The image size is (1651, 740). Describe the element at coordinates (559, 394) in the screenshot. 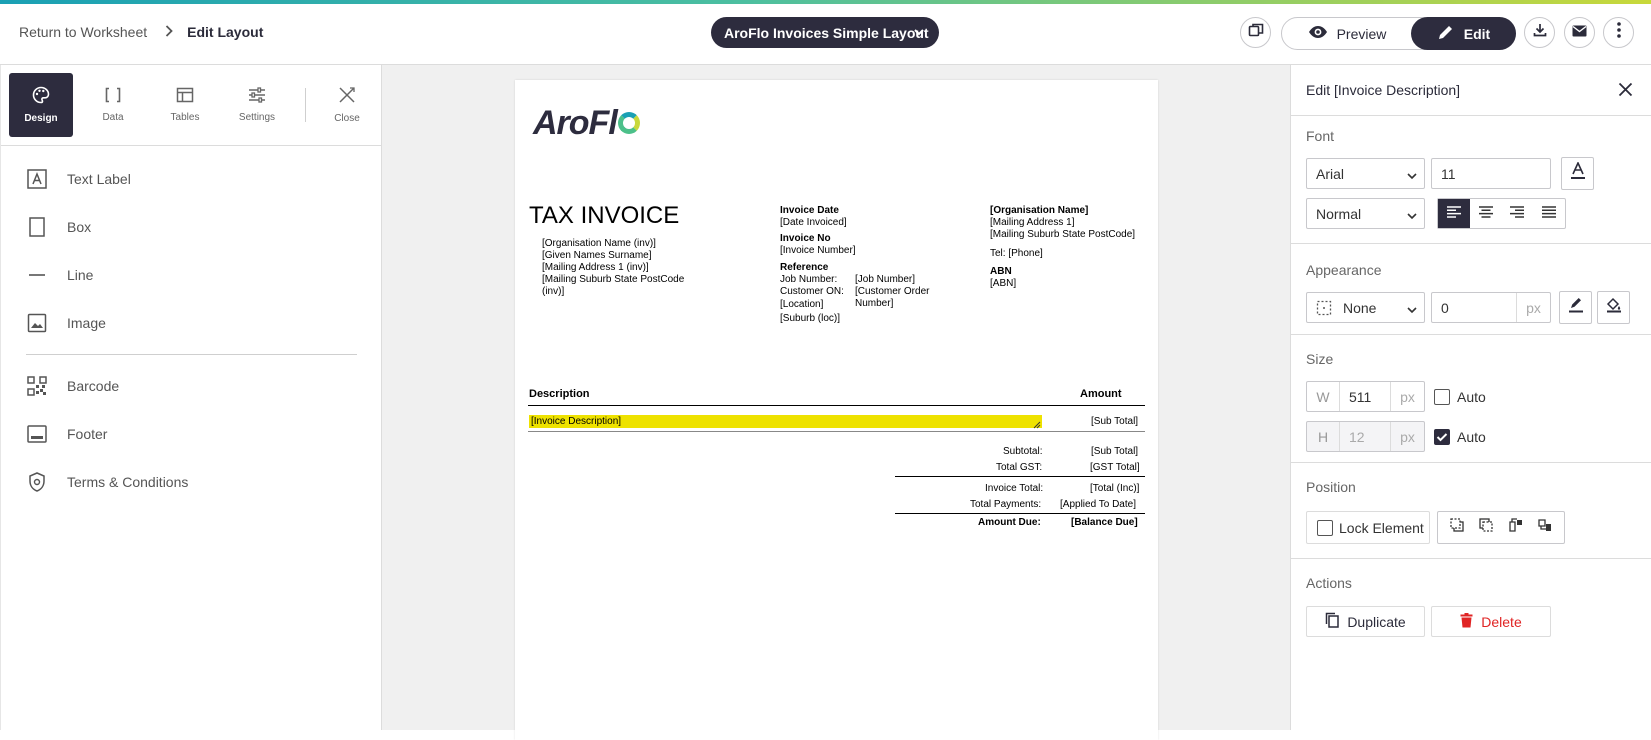

I see `col-description-header: Description` at that location.